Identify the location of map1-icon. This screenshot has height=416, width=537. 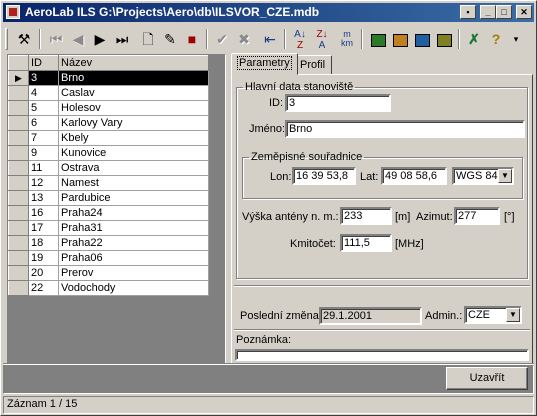
(378, 39).